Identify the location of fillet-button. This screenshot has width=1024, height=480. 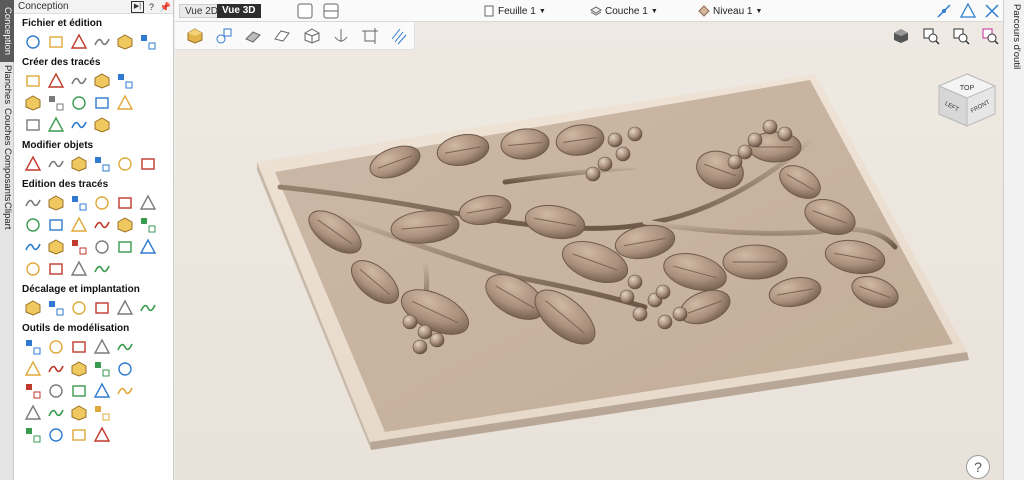
(33, 247).